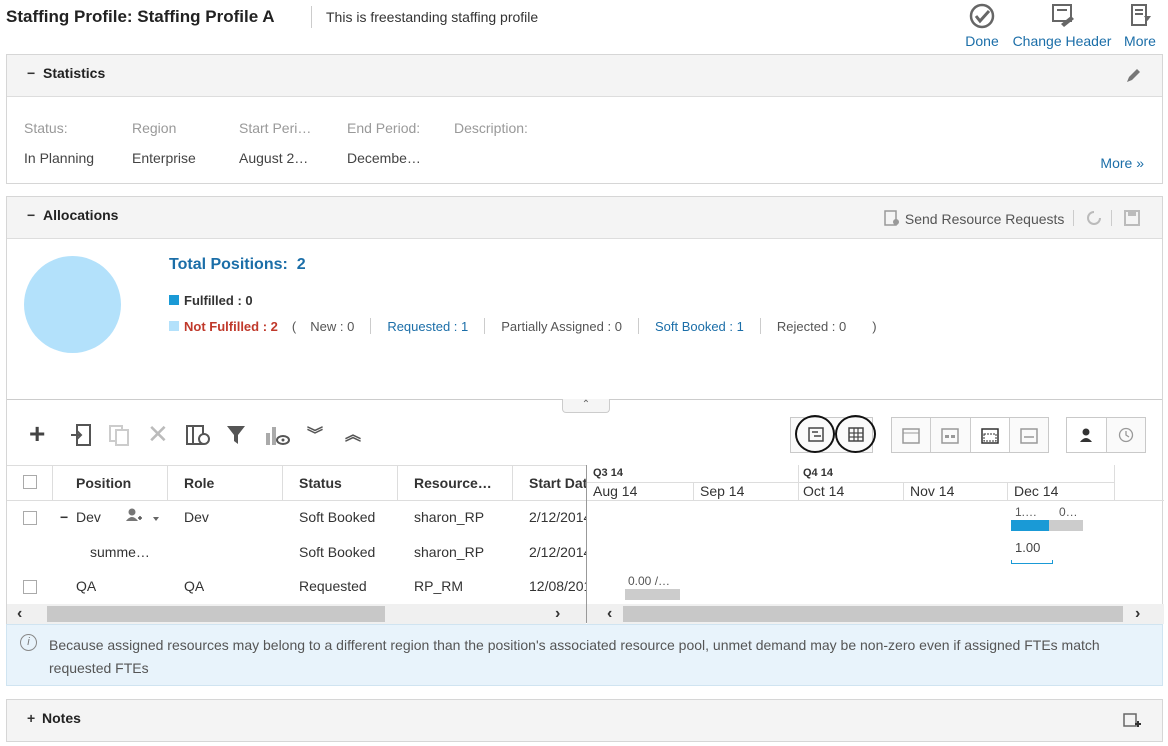 The width and height of the screenshot is (1168, 746). I want to click on refresh-icon, so click(1094, 218).